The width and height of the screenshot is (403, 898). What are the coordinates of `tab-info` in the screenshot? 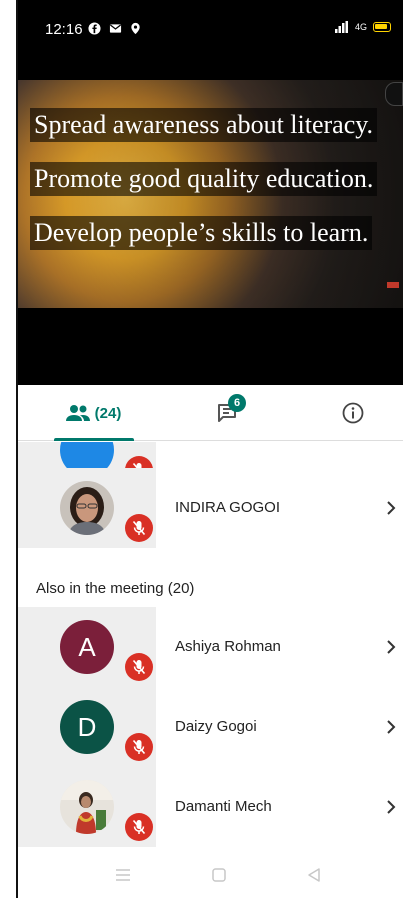 It's located at (353, 413).